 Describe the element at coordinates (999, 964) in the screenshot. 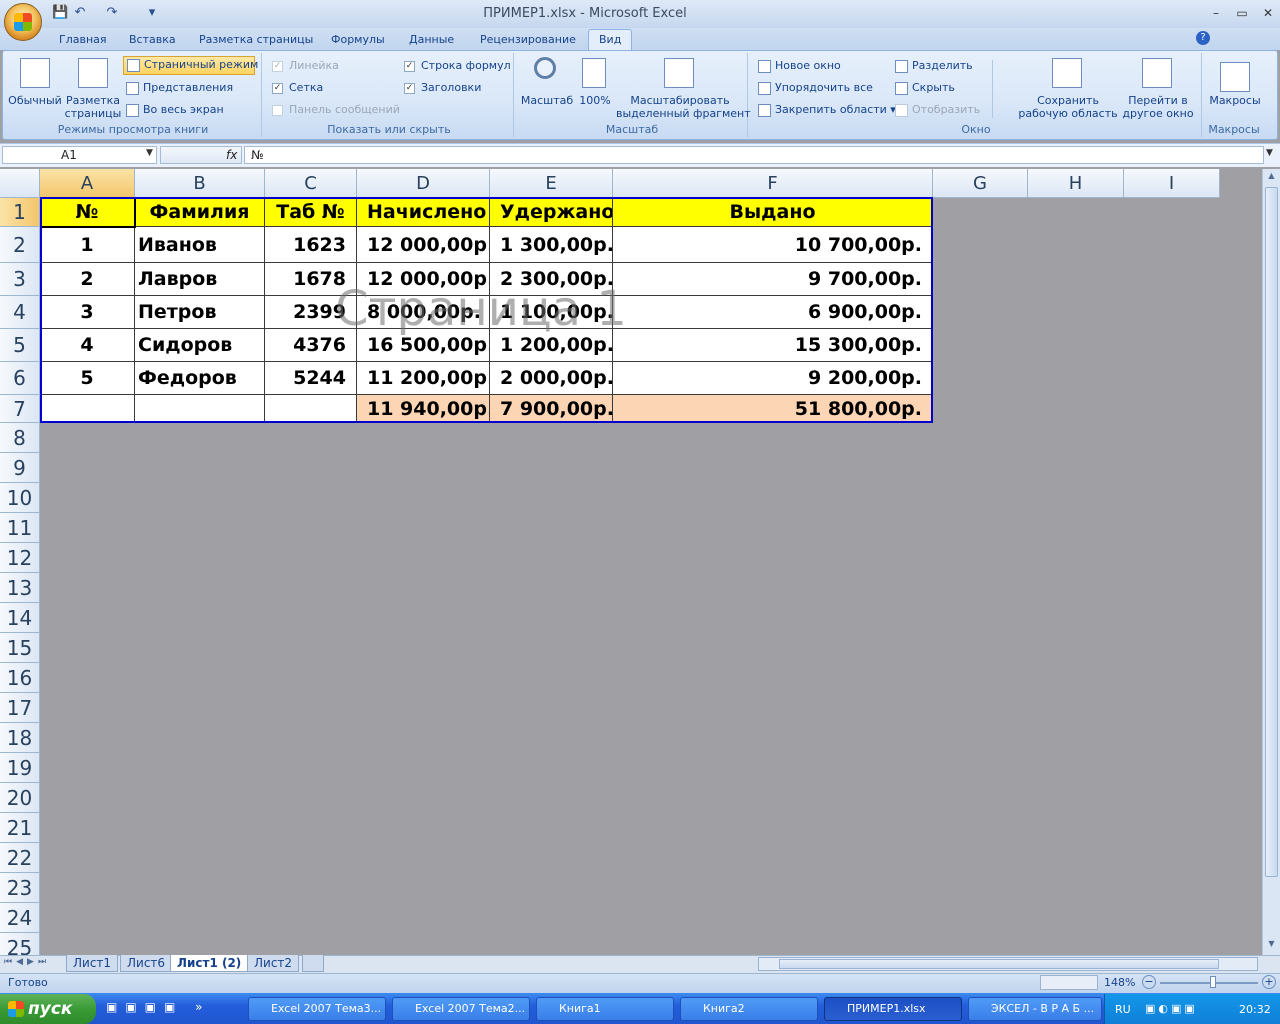

I see `horizontal-scroll-thumb` at that location.